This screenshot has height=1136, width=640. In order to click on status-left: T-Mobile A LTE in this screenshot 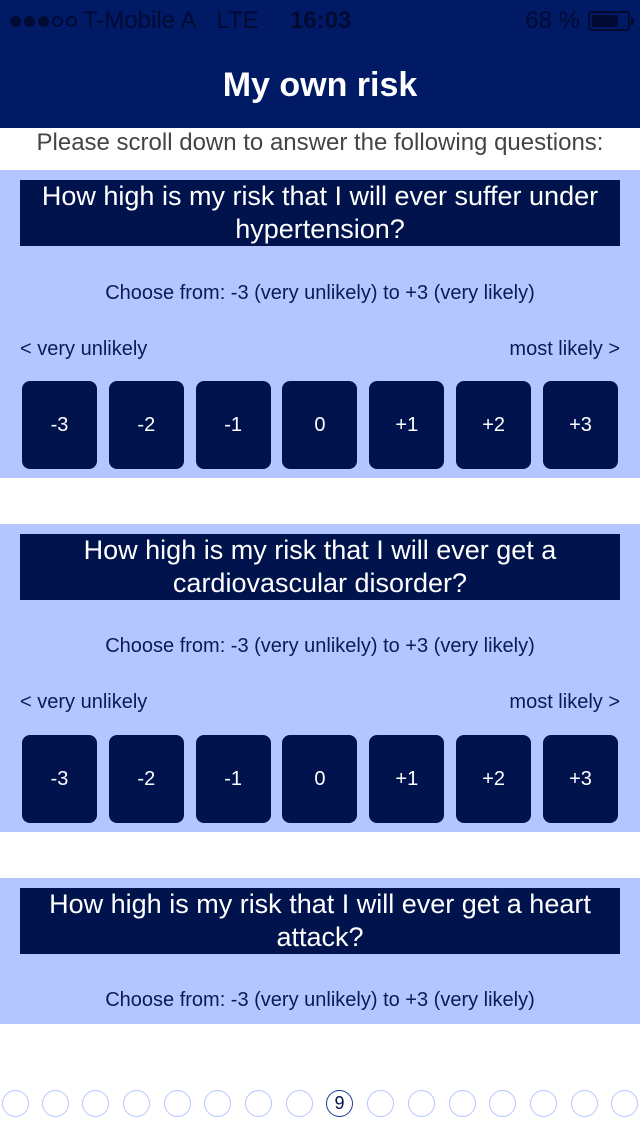, I will do `click(134, 21)`.